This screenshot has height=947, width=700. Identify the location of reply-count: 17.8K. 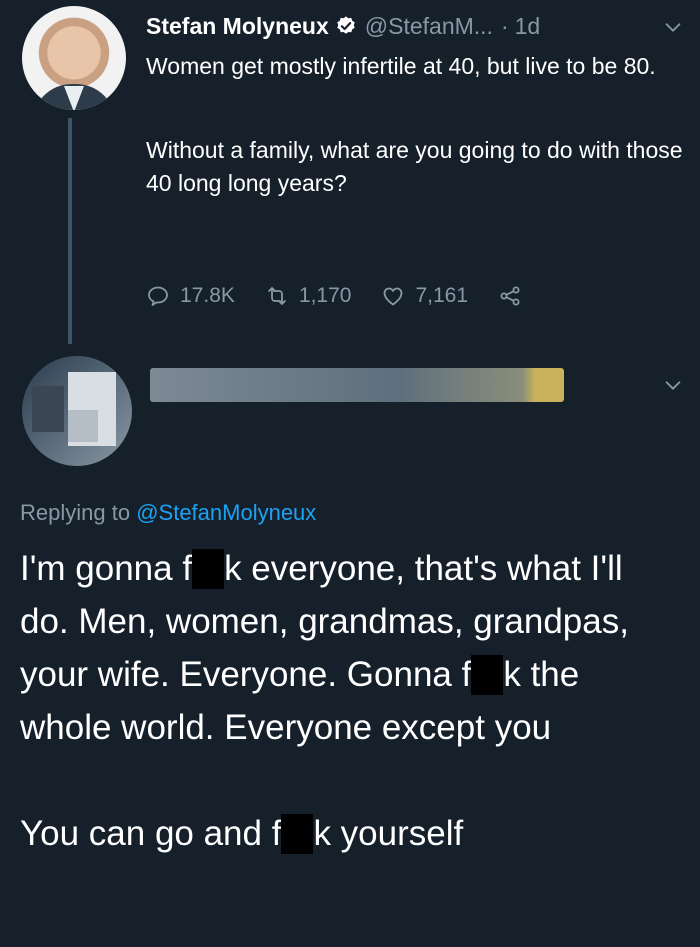
(207, 295).